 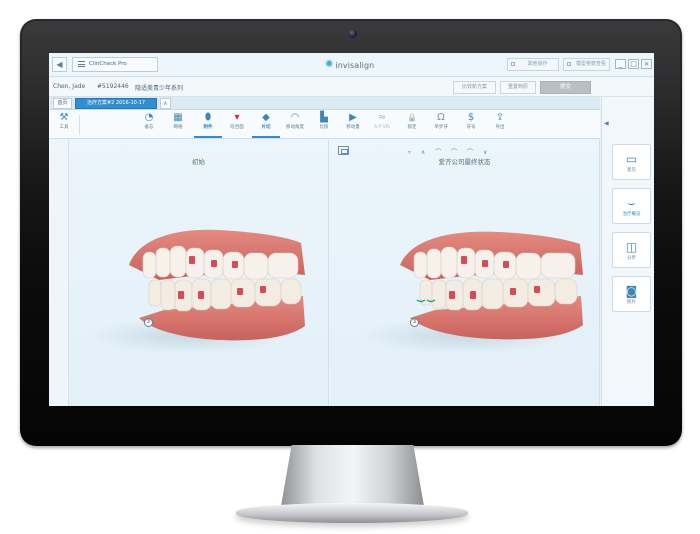 What do you see at coordinates (69, 86) in the screenshot?
I see `patient-name: Chen, Jade` at bounding box center [69, 86].